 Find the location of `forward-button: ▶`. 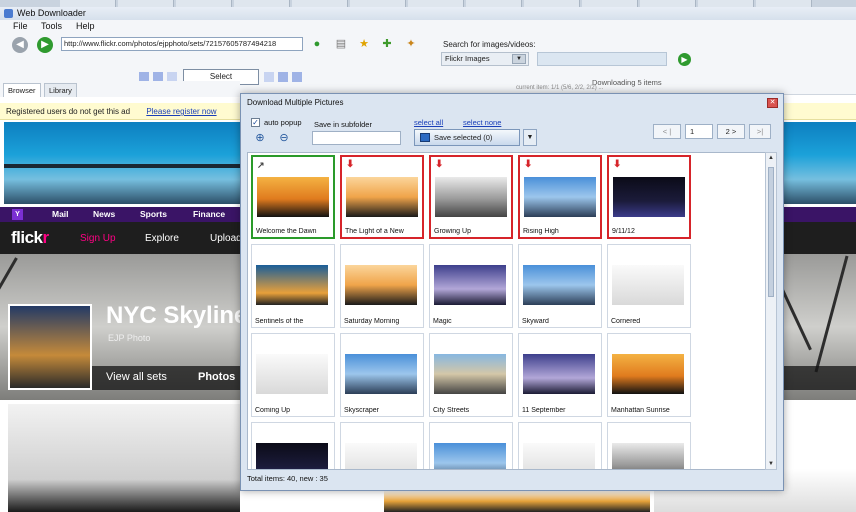

forward-button: ▶ is located at coordinates (45, 45).